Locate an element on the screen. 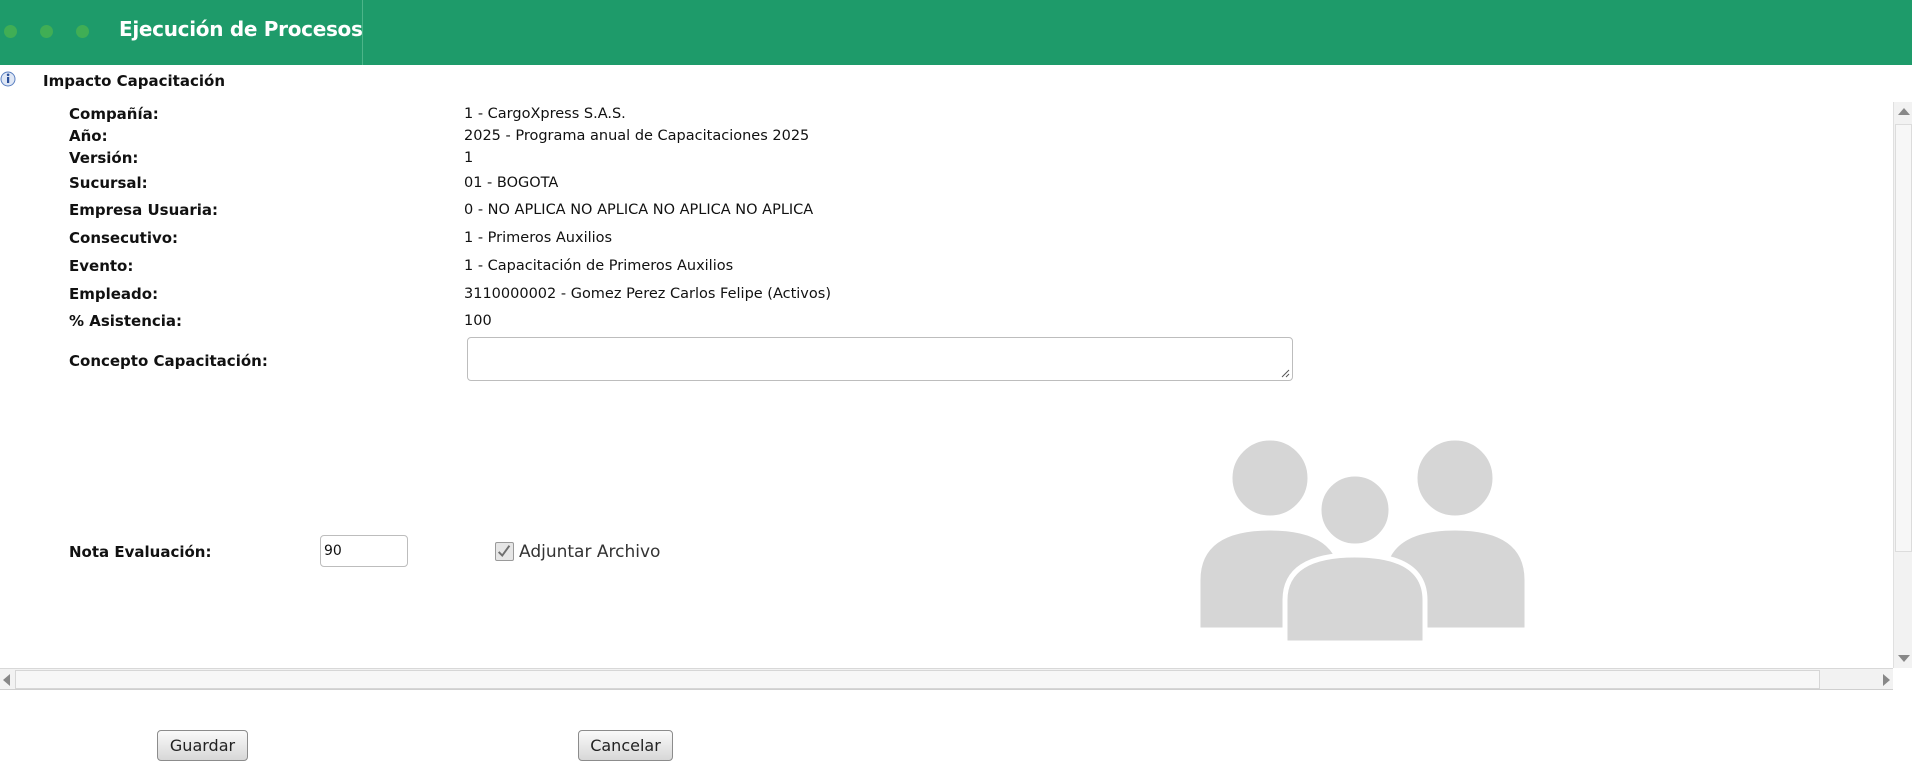 This screenshot has height=769, width=1912. field-value-asistencia: 100 is located at coordinates (478, 321).